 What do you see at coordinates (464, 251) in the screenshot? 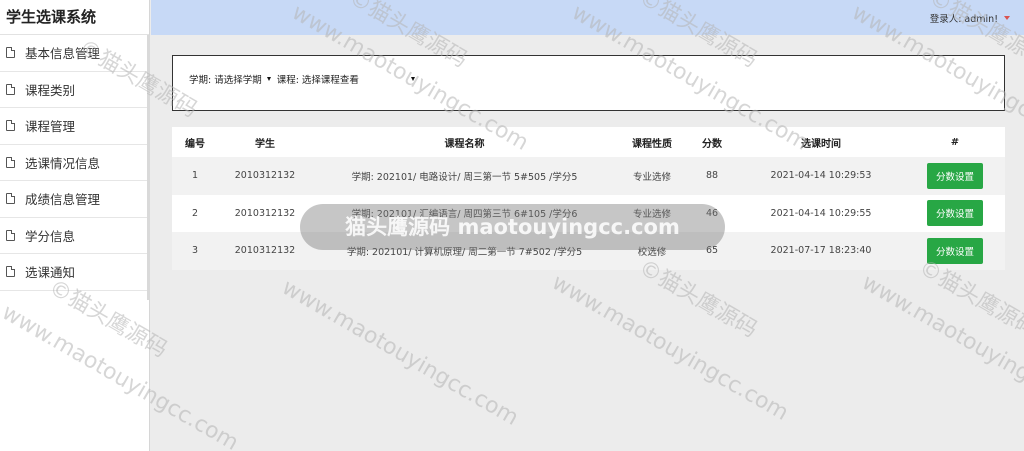
I see `cell-course: 学期: 202101/ 计算机原理/ 周二第一节 7#502 /学分5` at bounding box center [464, 251].